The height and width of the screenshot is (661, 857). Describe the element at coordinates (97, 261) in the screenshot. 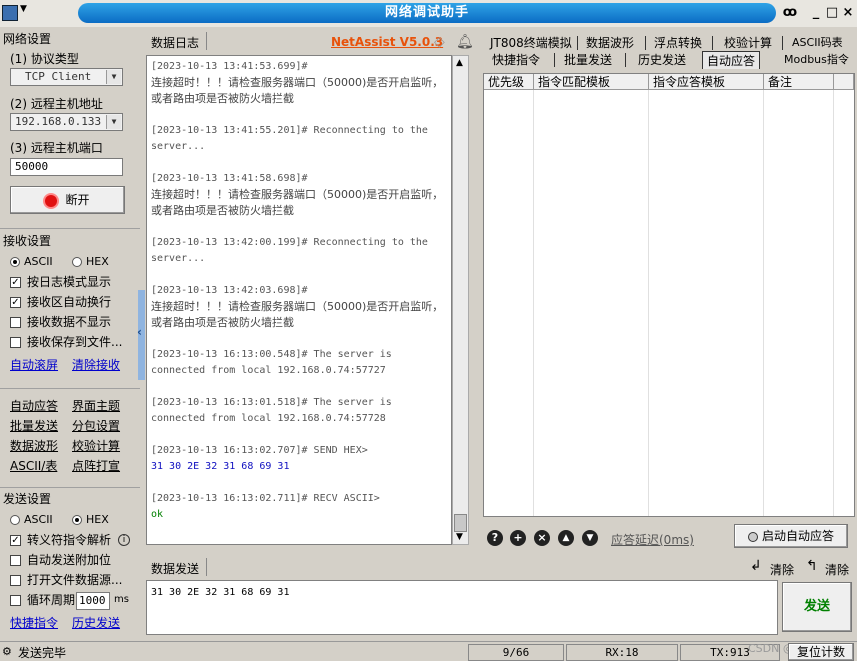

I see `recv-hex-label: HEX` at that location.